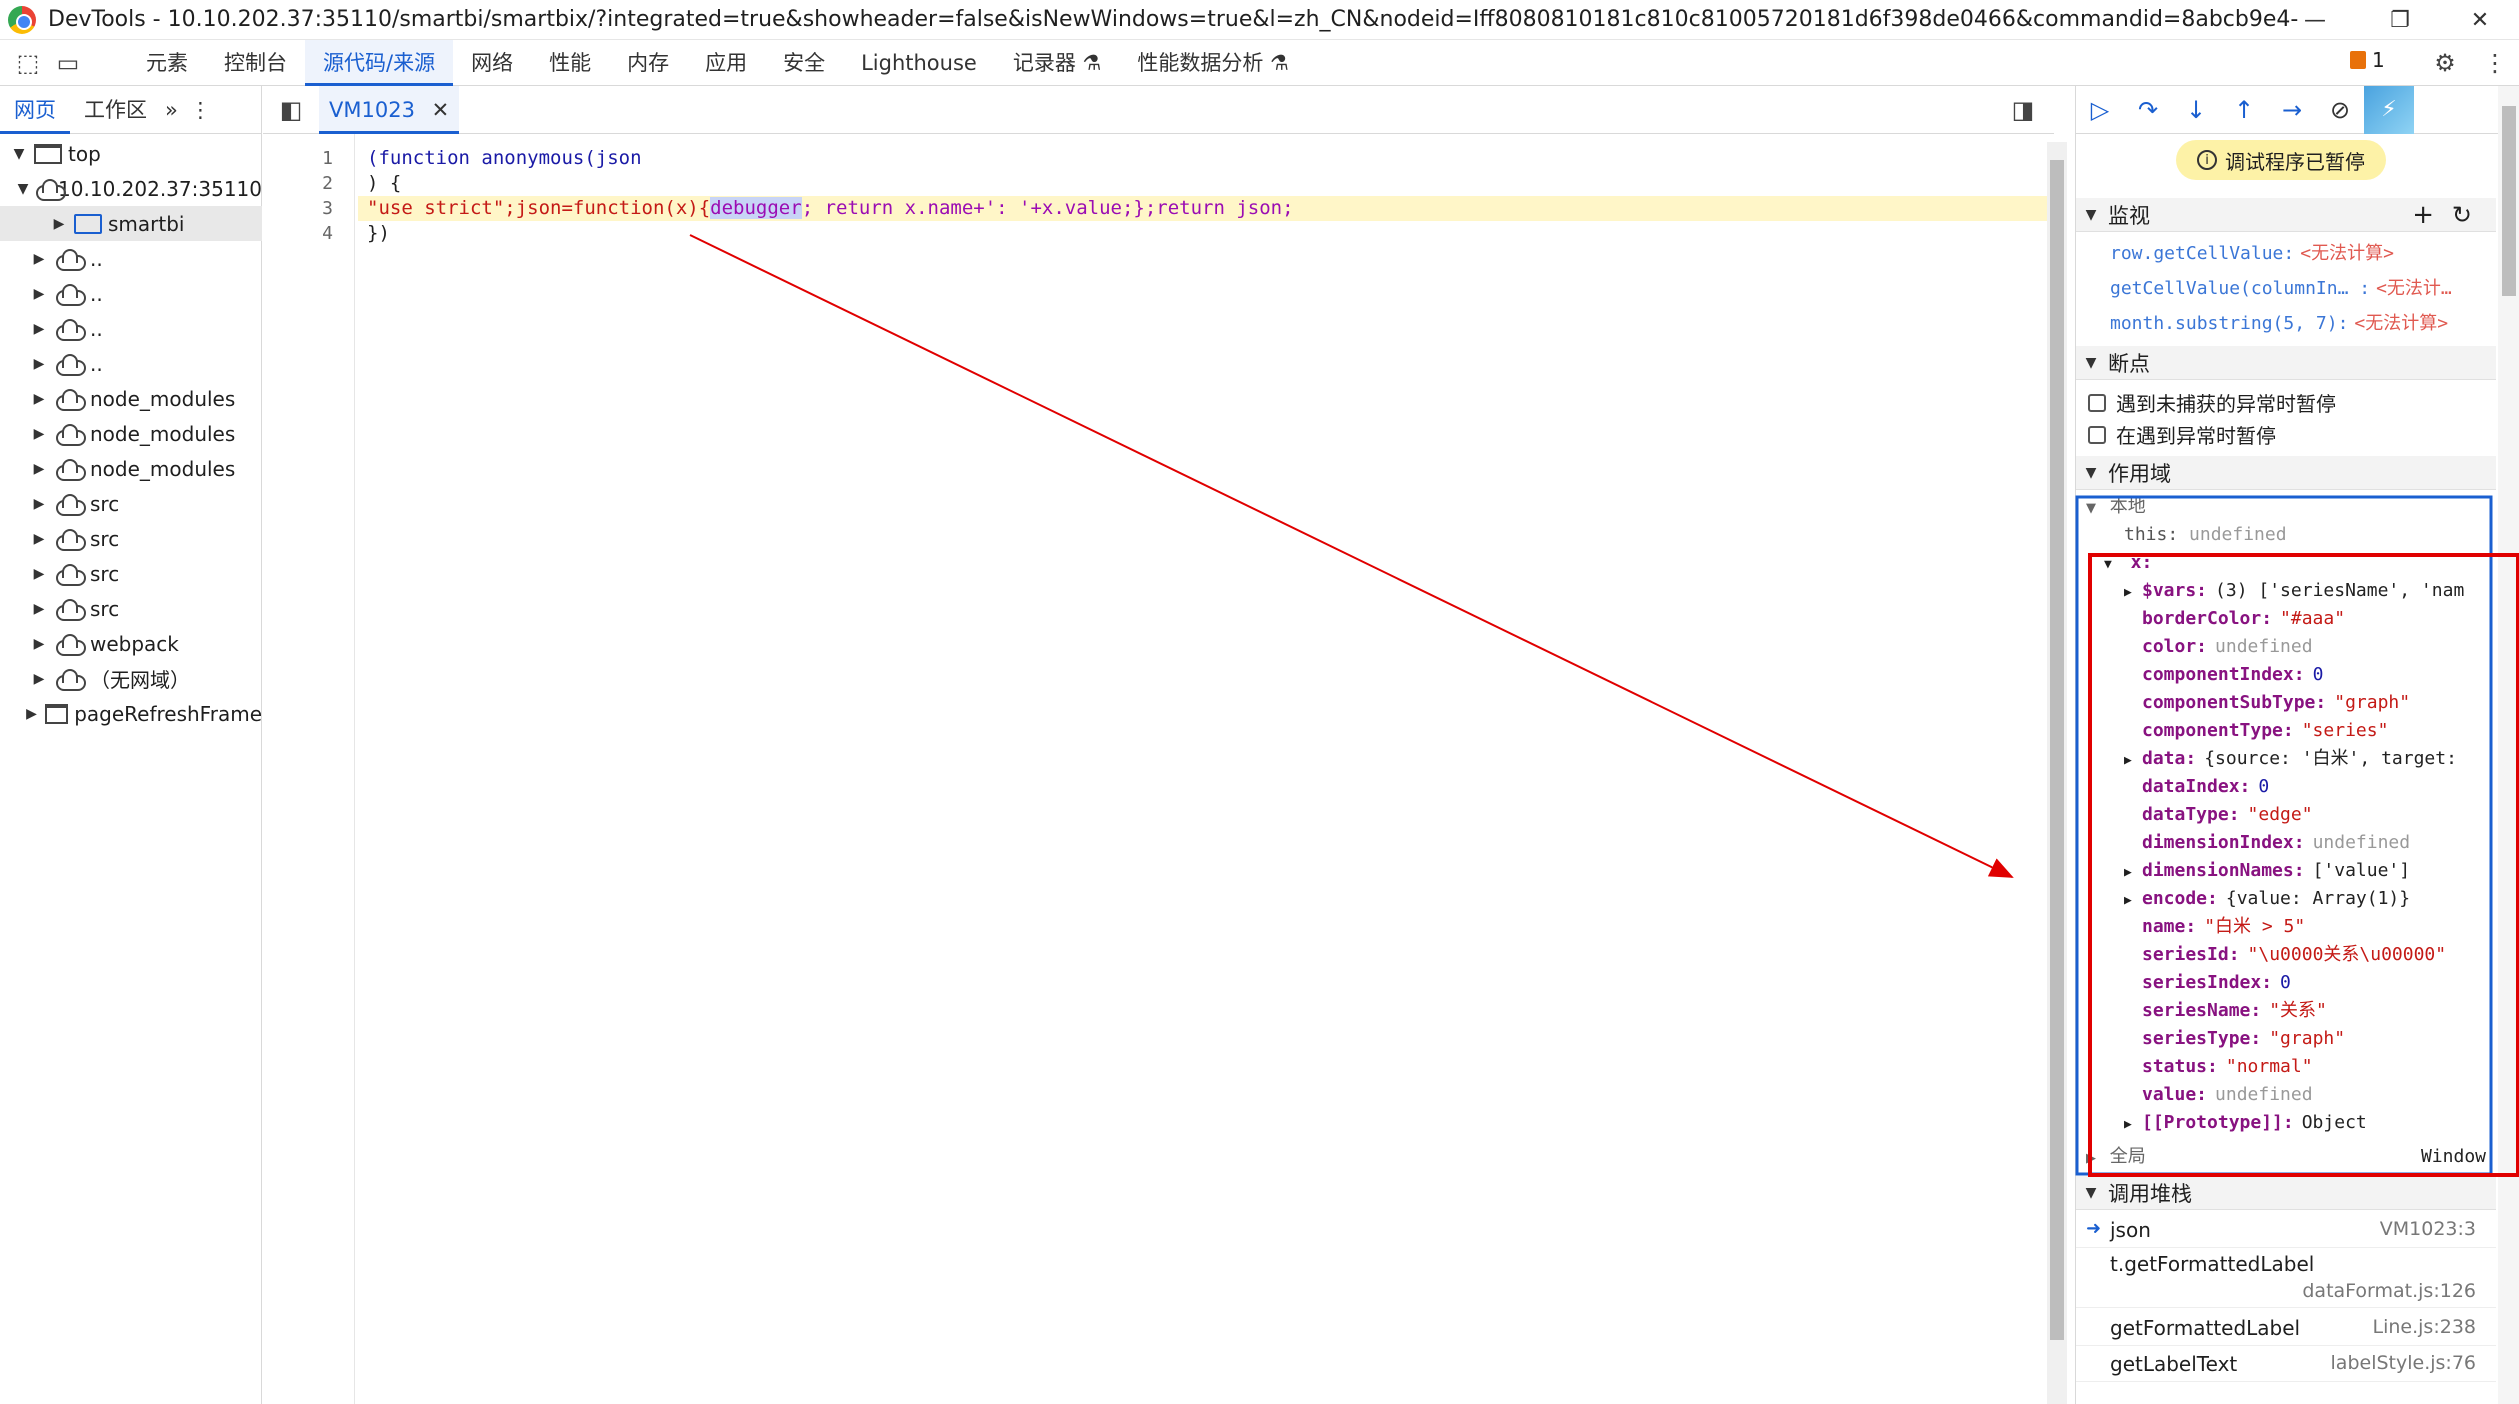 Image resolution: width=2519 pixels, height=1404 pixels. What do you see at coordinates (2311, 1123) in the screenshot?
I see `property-row: ▶ [[Prototype]]: Object` at bounding box center [2311, 1123].